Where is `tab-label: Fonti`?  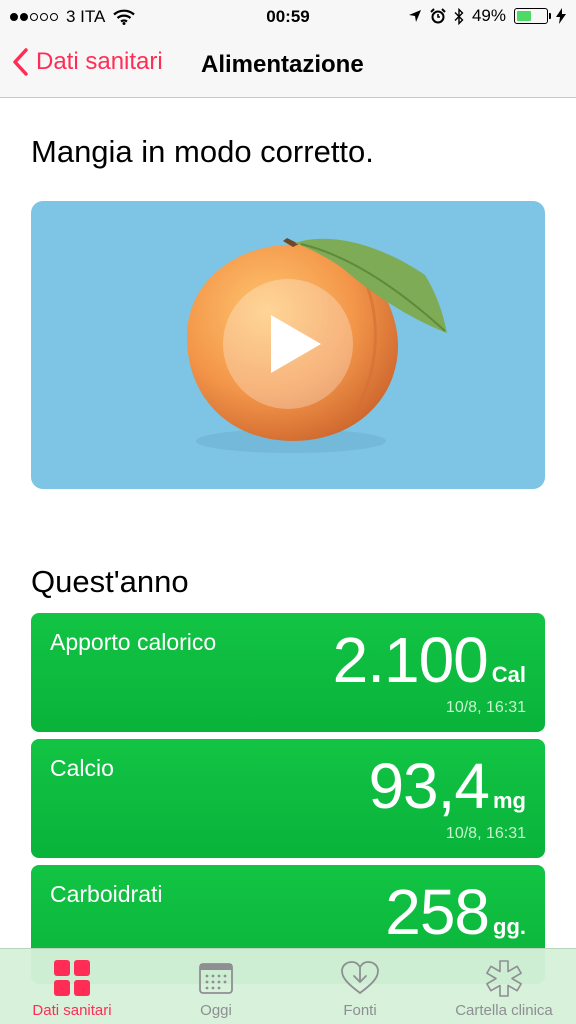
tab-label: Fonti is located at coordinates (360, 1010).